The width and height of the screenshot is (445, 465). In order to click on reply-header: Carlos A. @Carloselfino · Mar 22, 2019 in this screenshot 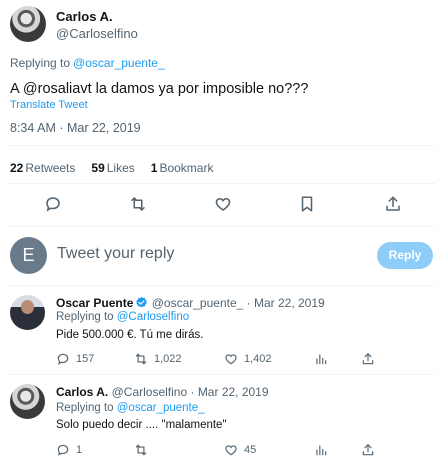, I will do `click(162, 392)`.